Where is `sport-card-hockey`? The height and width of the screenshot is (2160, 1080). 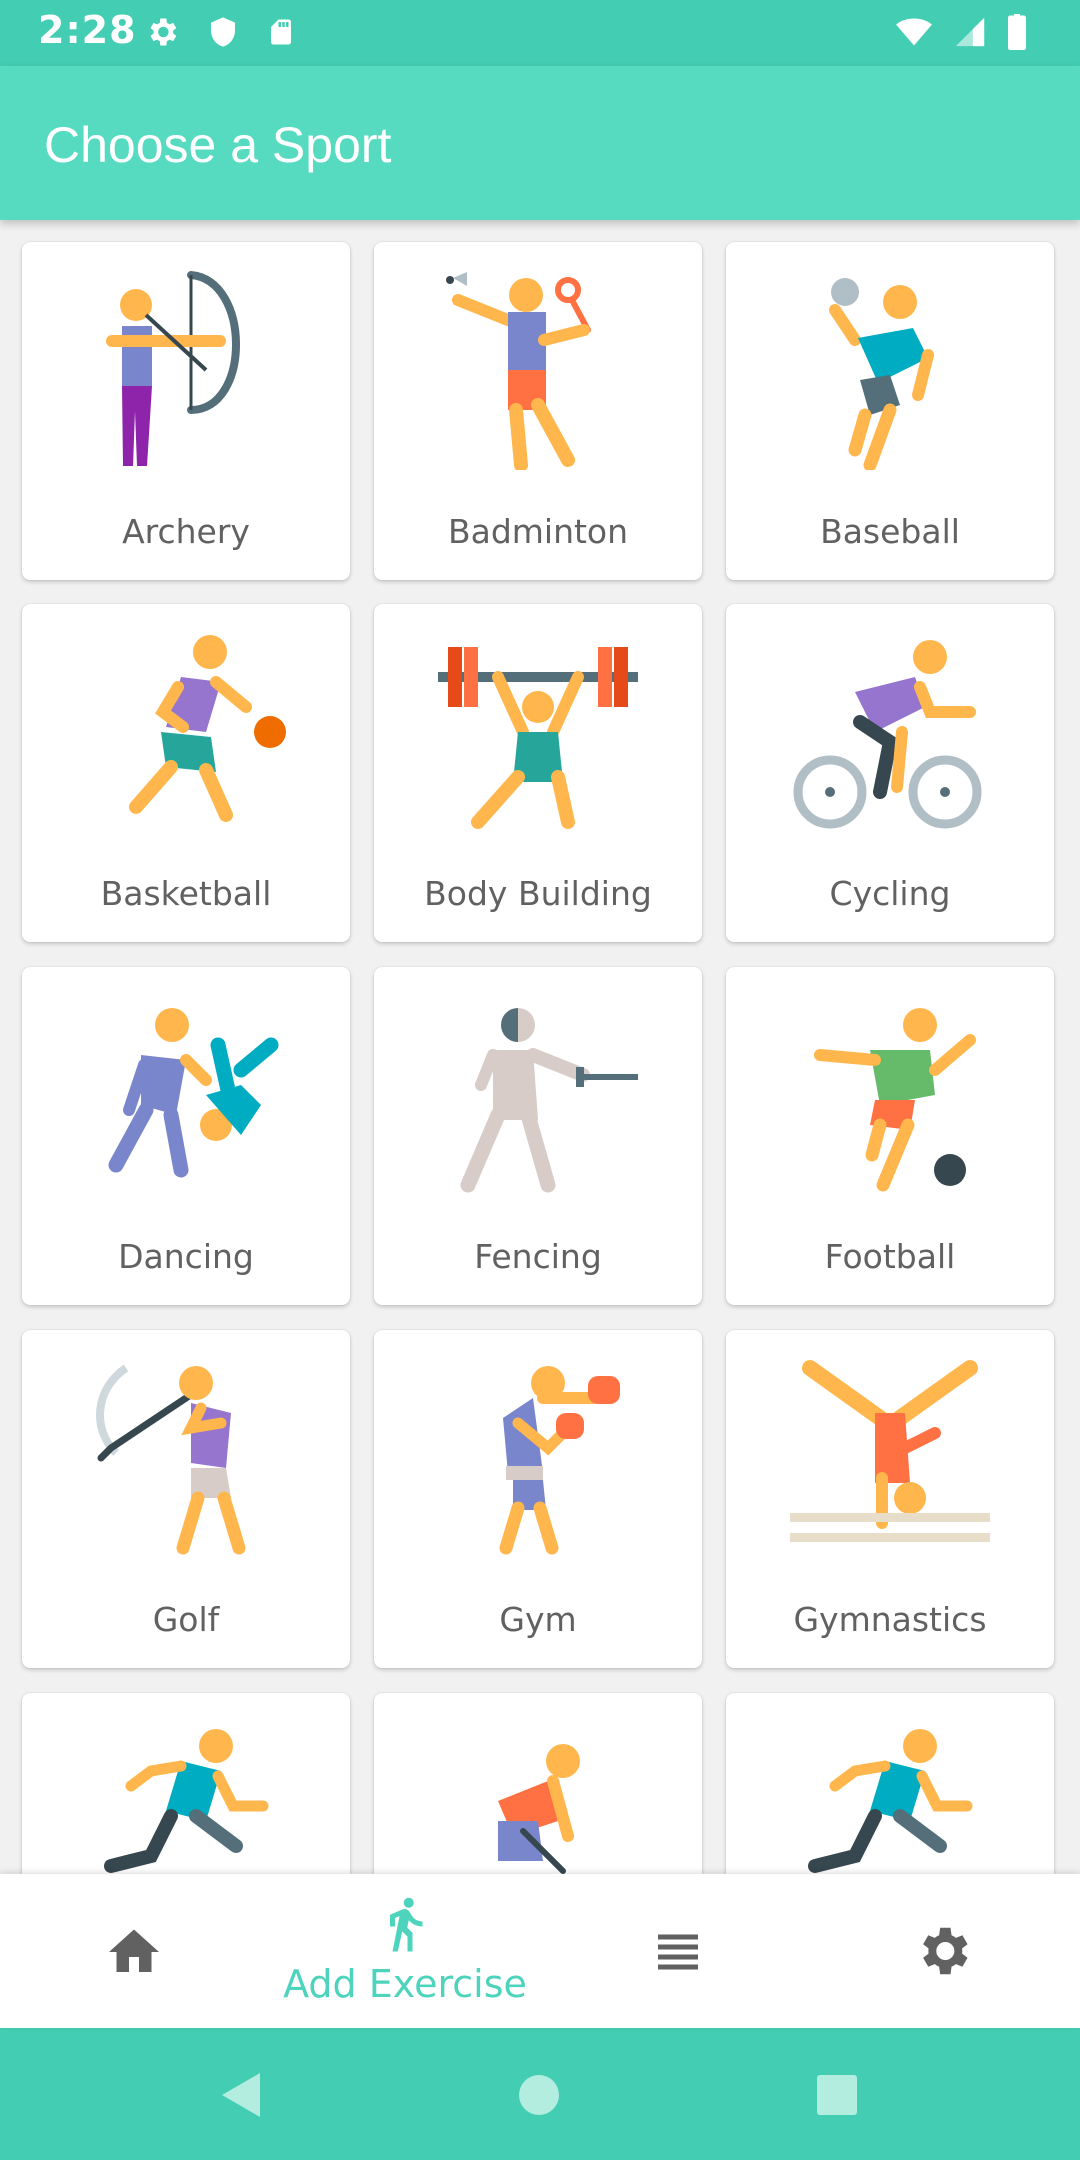
sport-card-hockey is located at coordinates (538, 1783).